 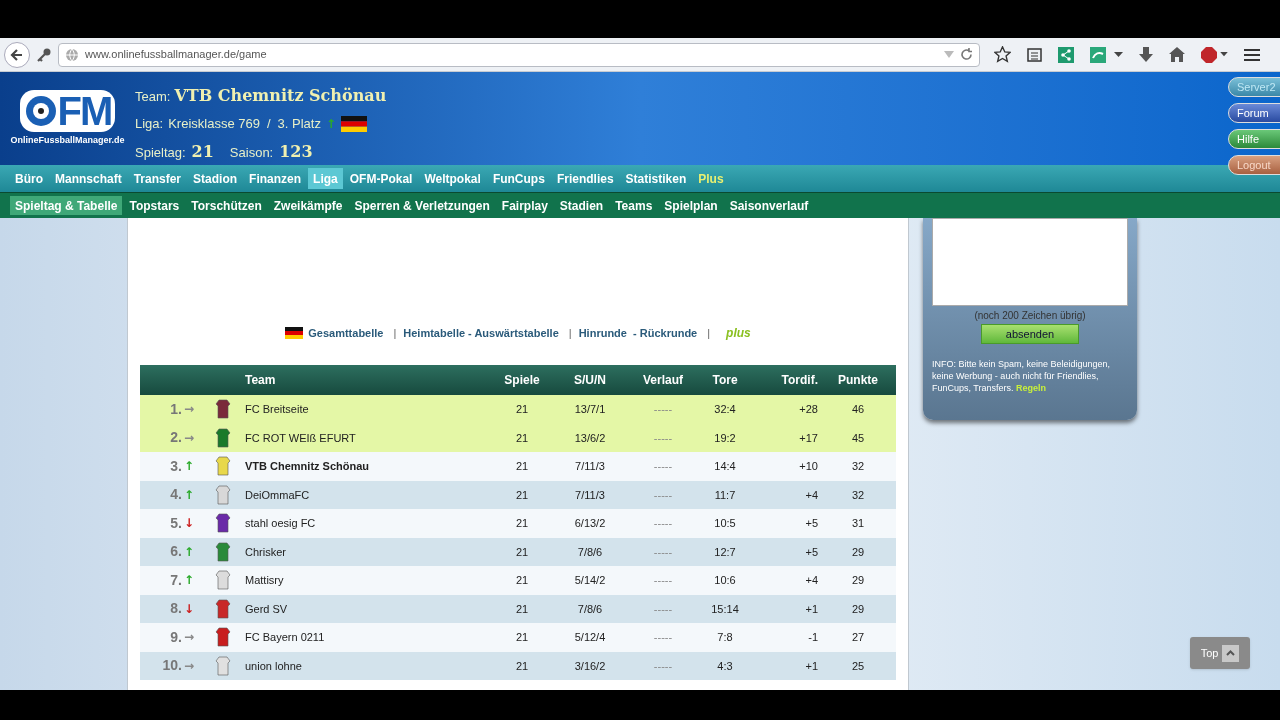 I want to click on nav-tab: Transfer, so click(x=157, y=178).